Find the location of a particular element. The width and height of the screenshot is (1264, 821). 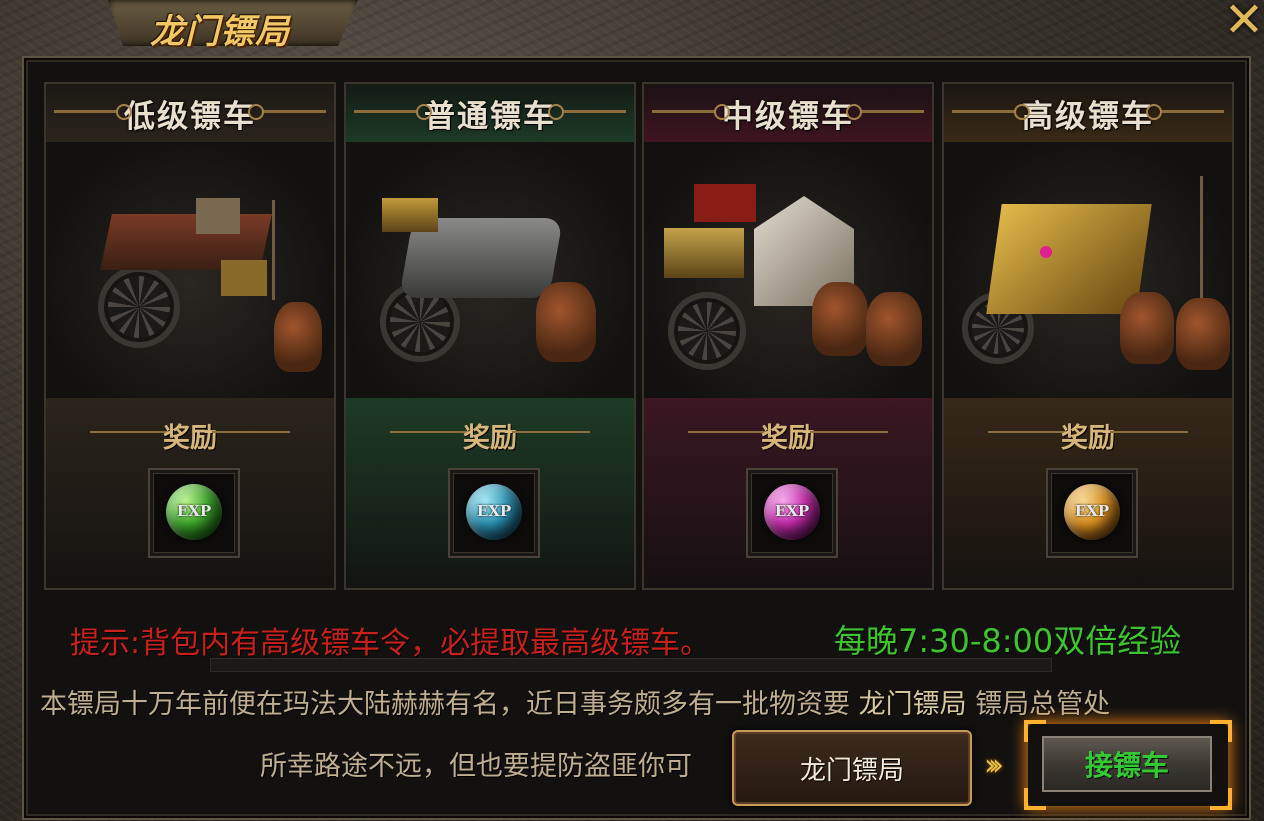

banner-icon is located at coordinates (725, 203).